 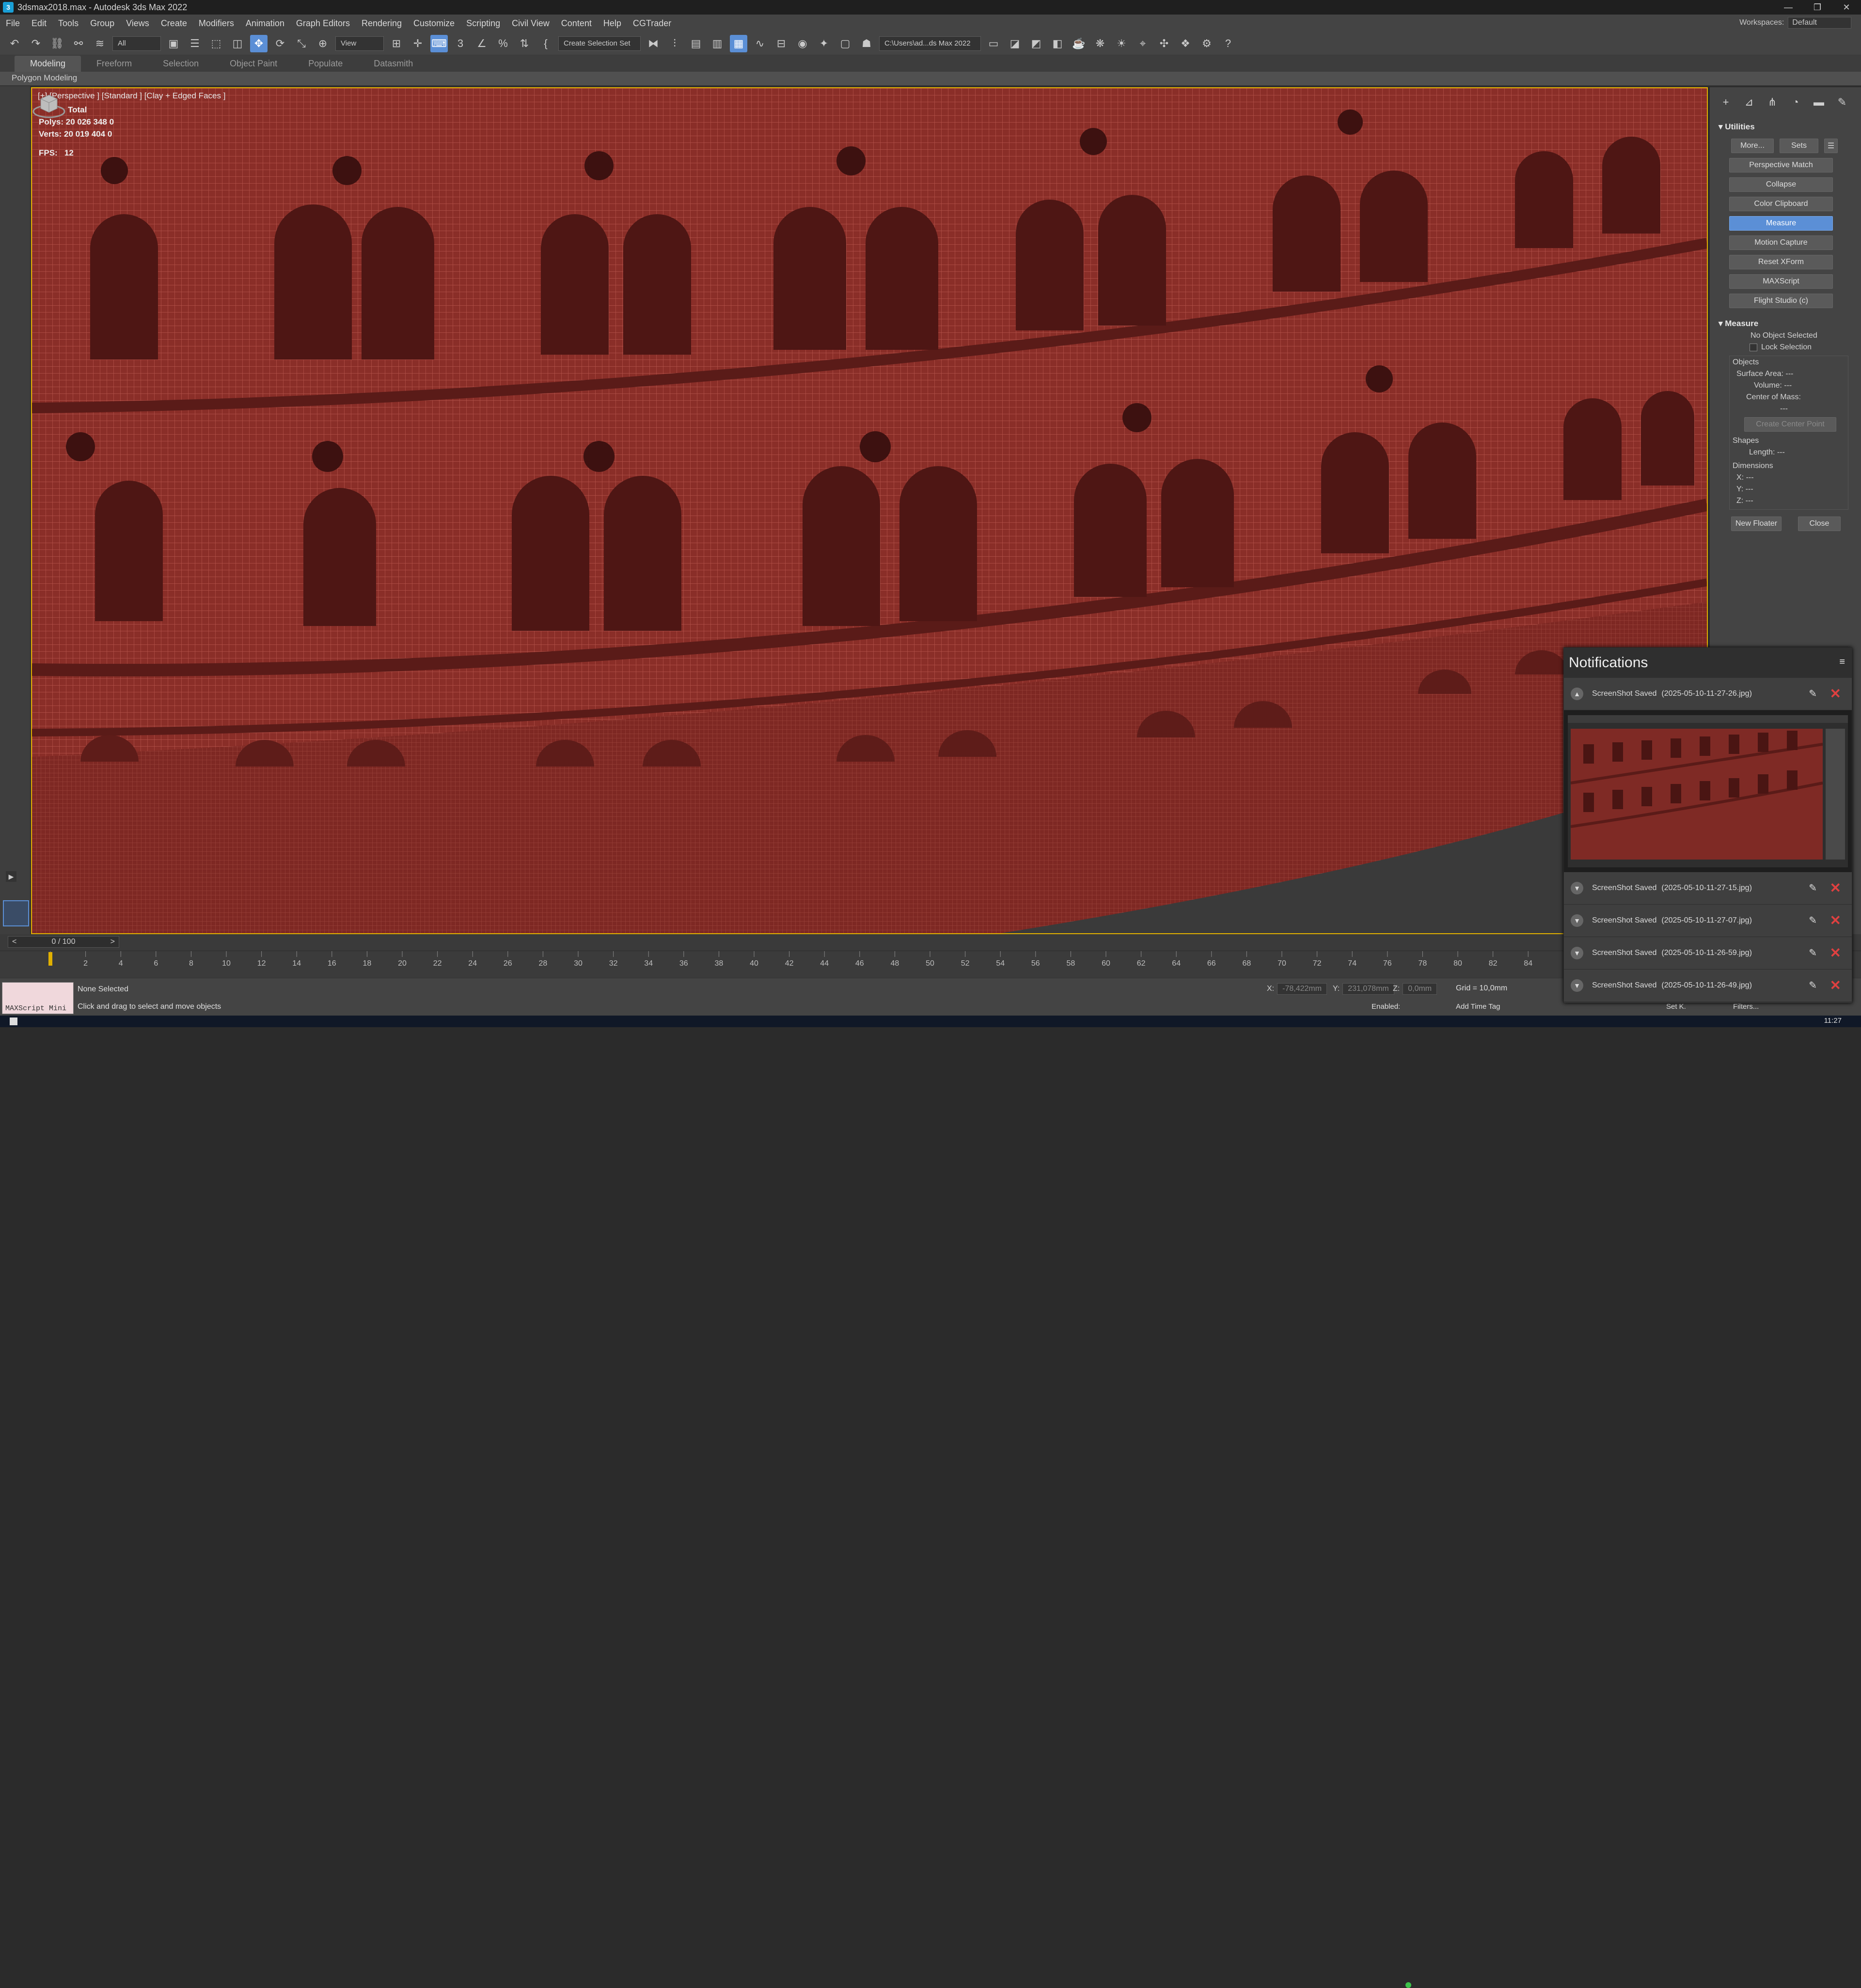 What do you see at coordinates (1368, 989) in the screenshot?
I see `y-field: 231,078mm` at bounding box center [1368, 989].